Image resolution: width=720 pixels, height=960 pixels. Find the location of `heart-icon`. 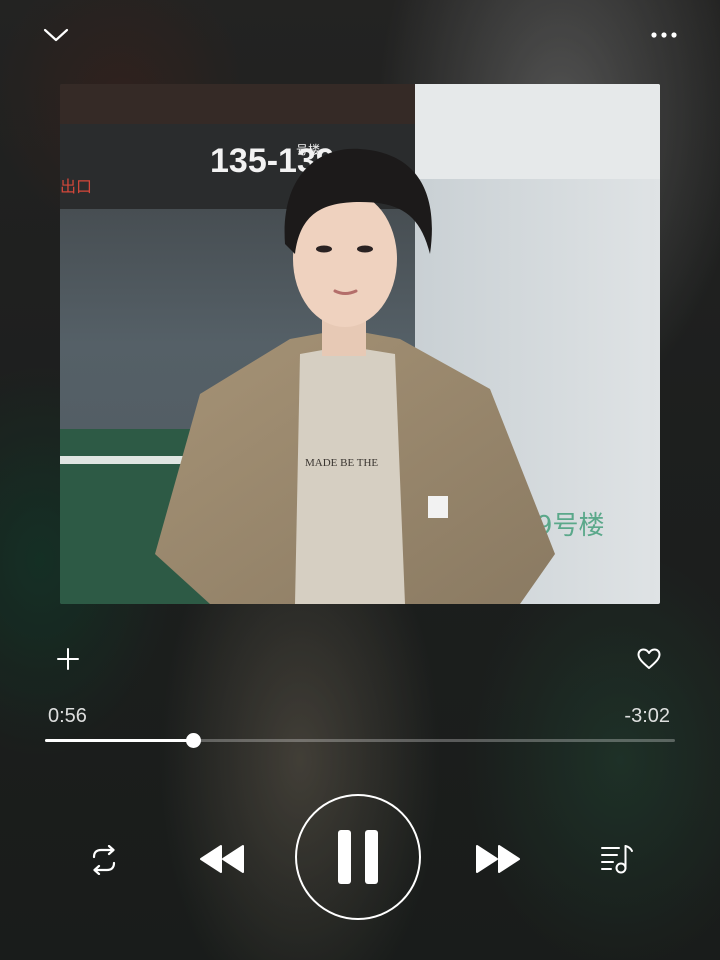

heart-icon is located at coordinates (649, 658).